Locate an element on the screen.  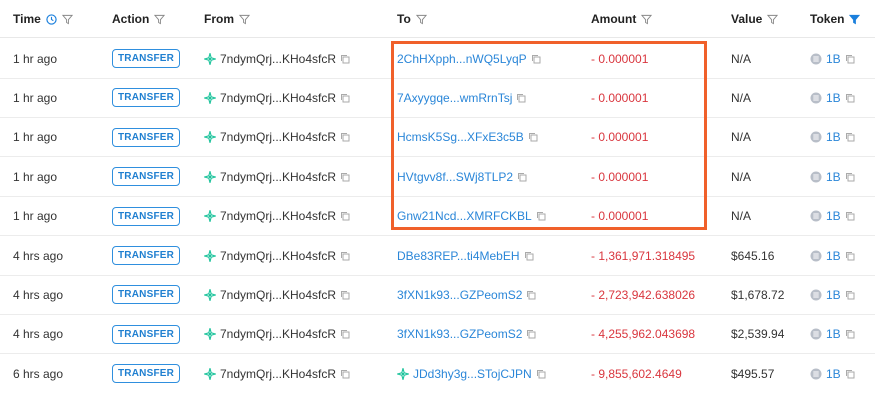
to-address-link: 2ChHXpph...nWQ5LyqP is located at coordinates (462, 59).